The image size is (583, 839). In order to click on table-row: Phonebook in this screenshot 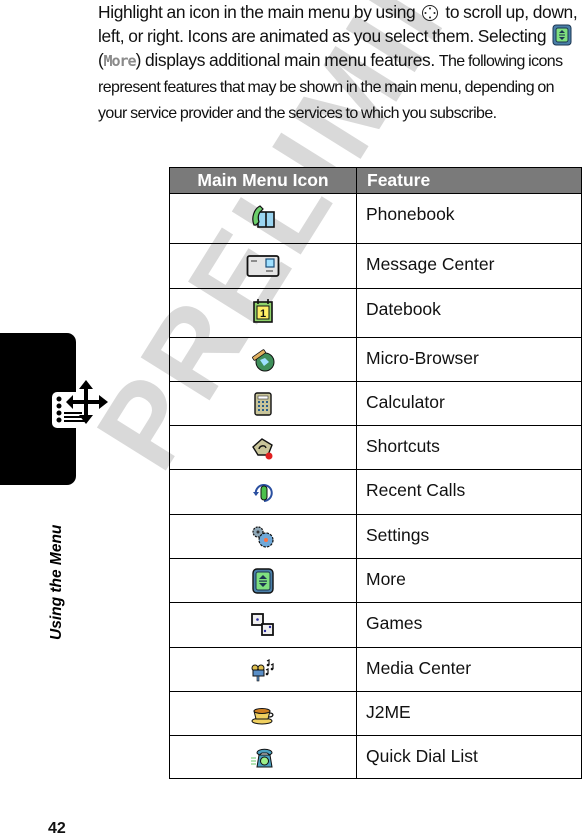, I will do `click(375, 218)`.